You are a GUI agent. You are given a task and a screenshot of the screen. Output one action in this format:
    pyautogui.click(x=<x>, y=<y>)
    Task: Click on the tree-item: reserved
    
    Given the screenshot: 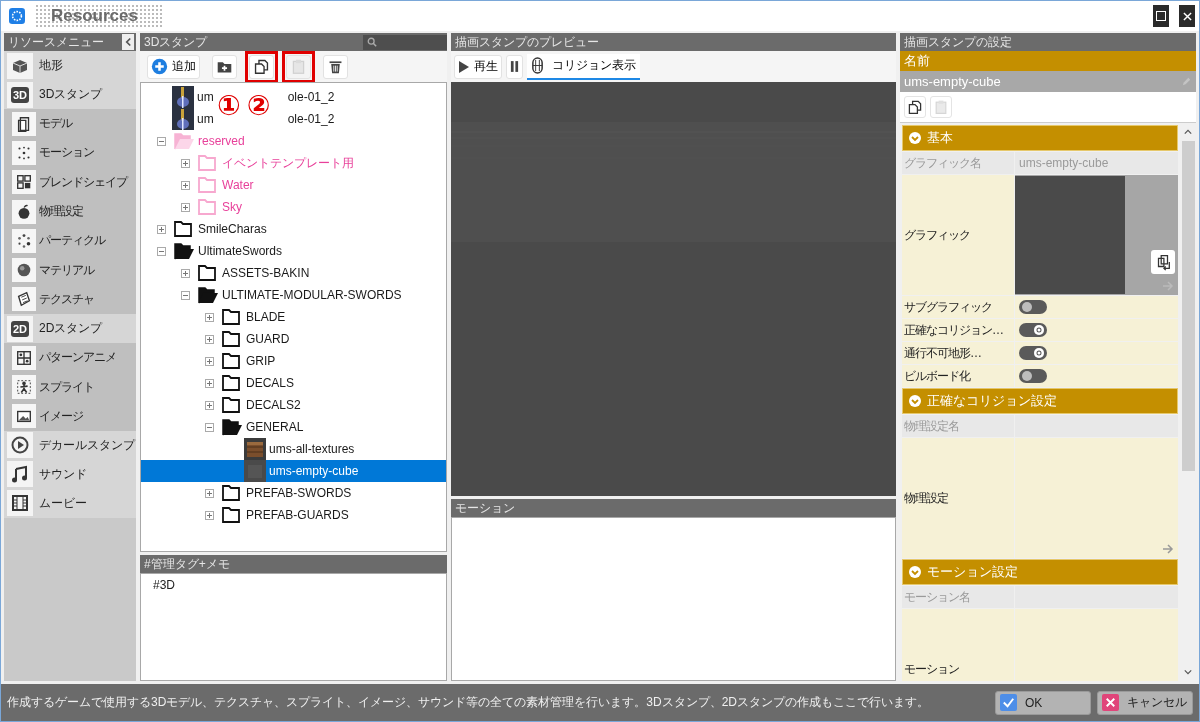 What is the action you would take?
    pyautogui.click(x=293, y=141)
    